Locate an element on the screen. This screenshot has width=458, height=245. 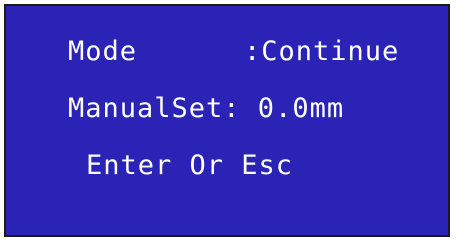
mode-label: Mode is located at coordinates (103, 51).